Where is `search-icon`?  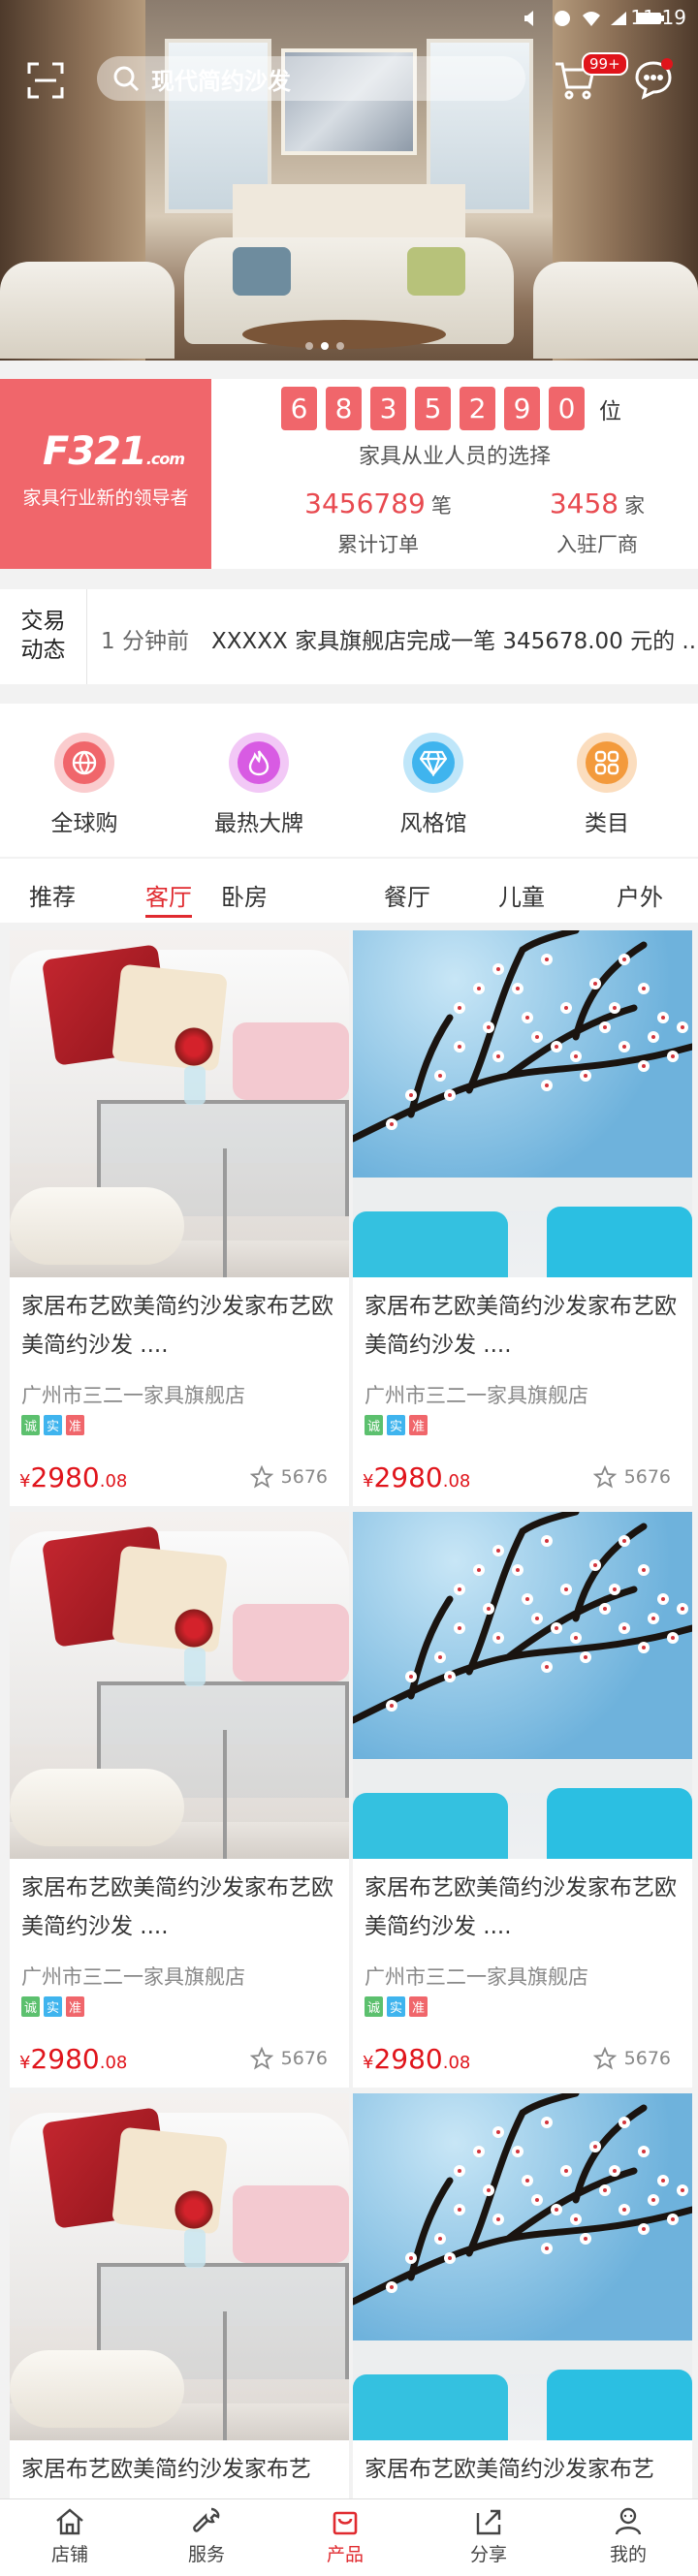
search-icon is located at coordinates (126, 79).